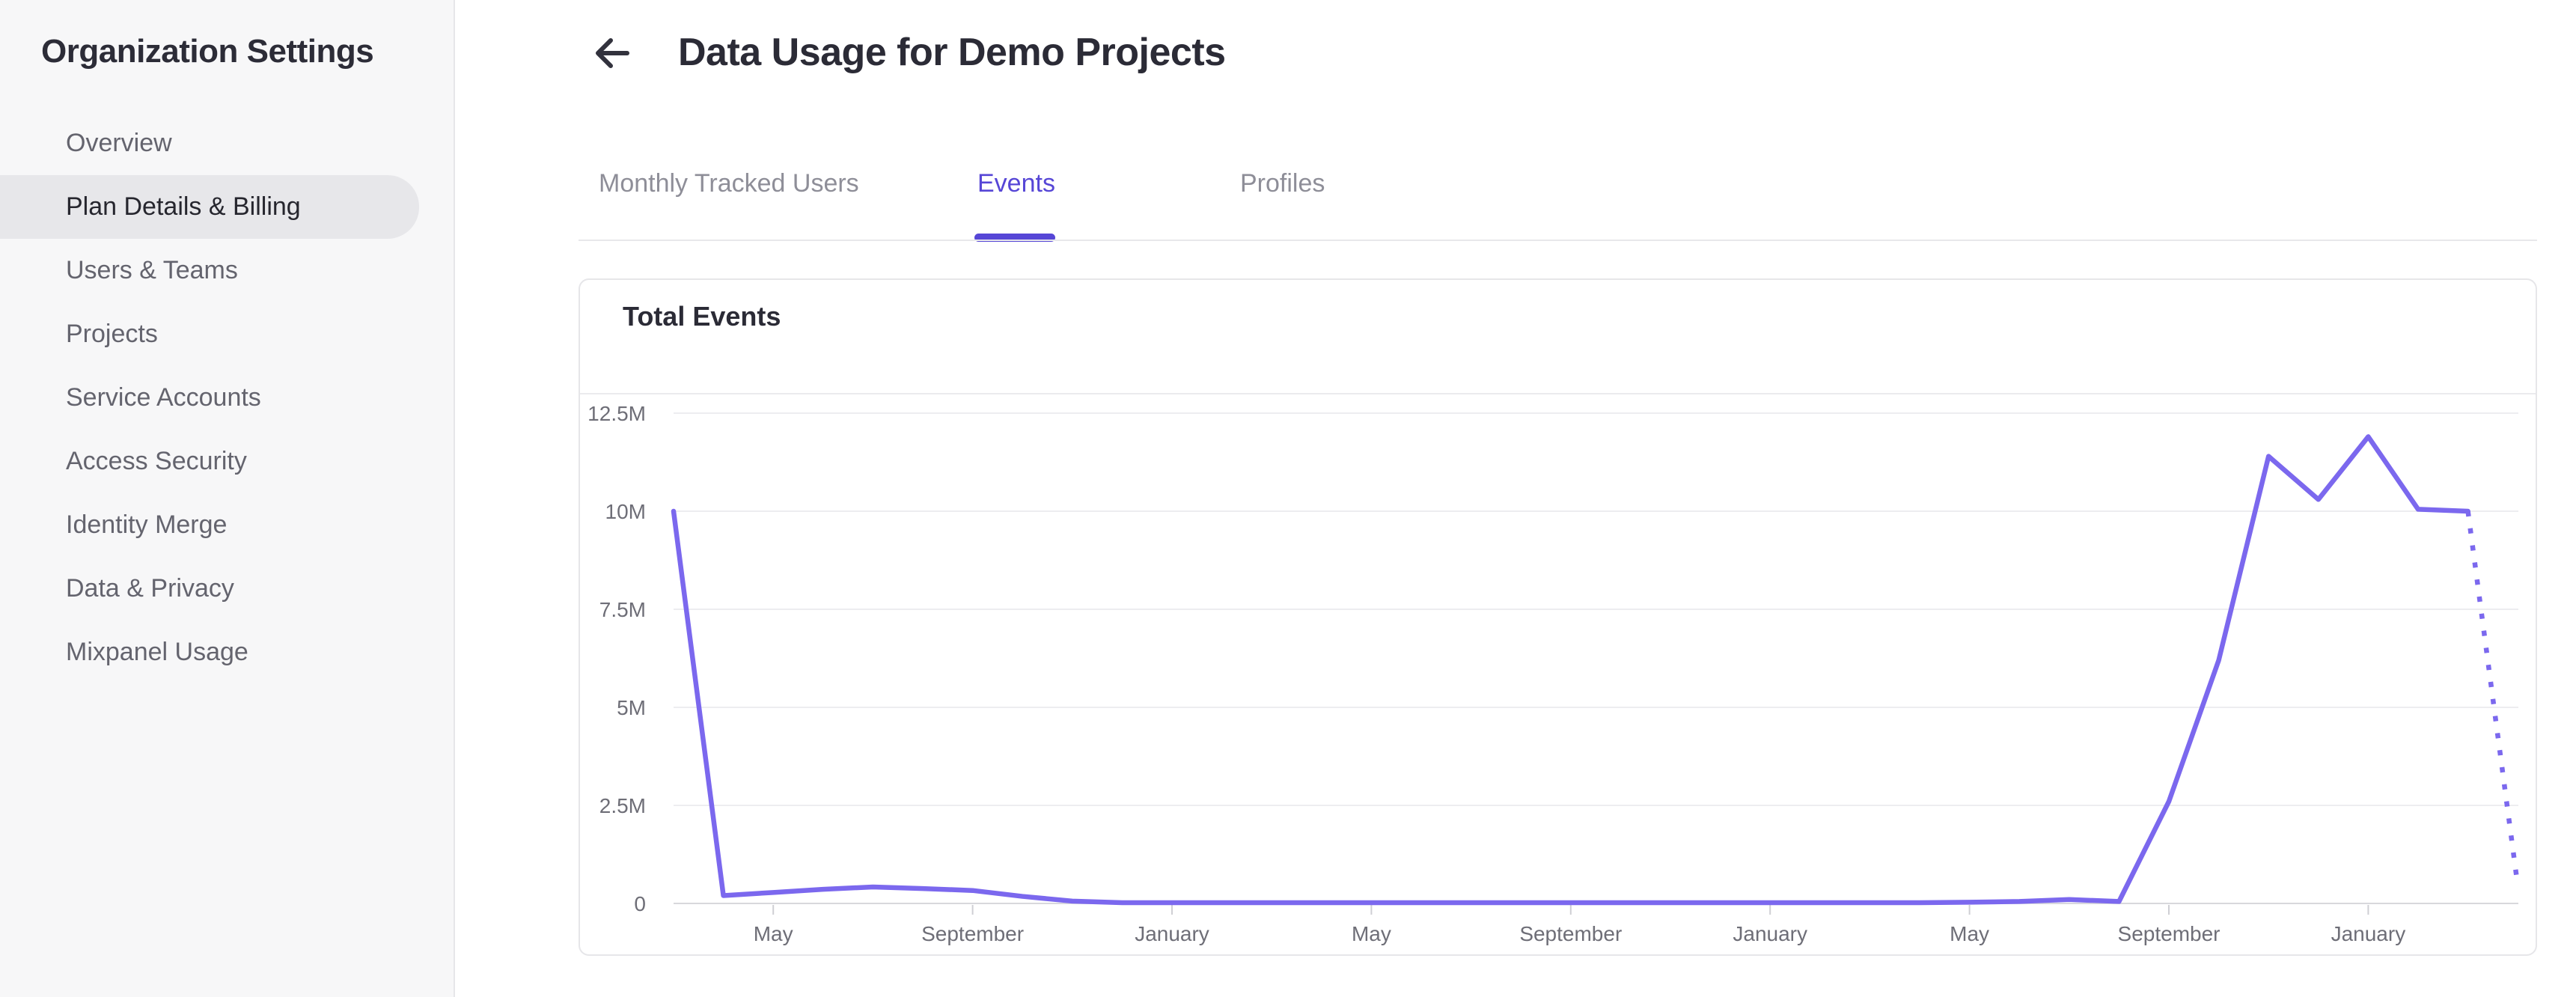 The image size is (2576, 997). What do you see at coordinates (622, 610) in the screenshot?
I see `y-axis-label: 7.5M` at bounding box center [622, 610].